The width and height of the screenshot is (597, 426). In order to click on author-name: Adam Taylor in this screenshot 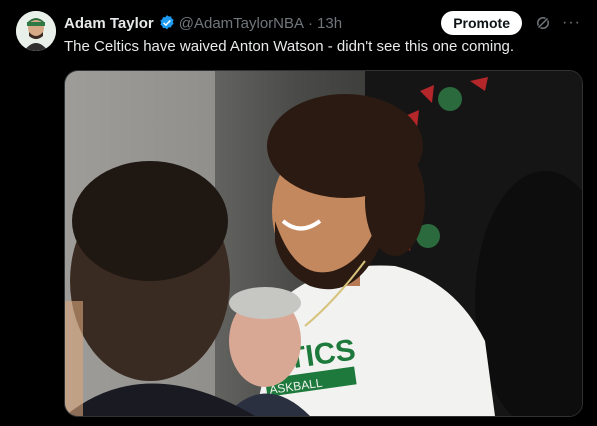, I will do `click(109, 23)`.